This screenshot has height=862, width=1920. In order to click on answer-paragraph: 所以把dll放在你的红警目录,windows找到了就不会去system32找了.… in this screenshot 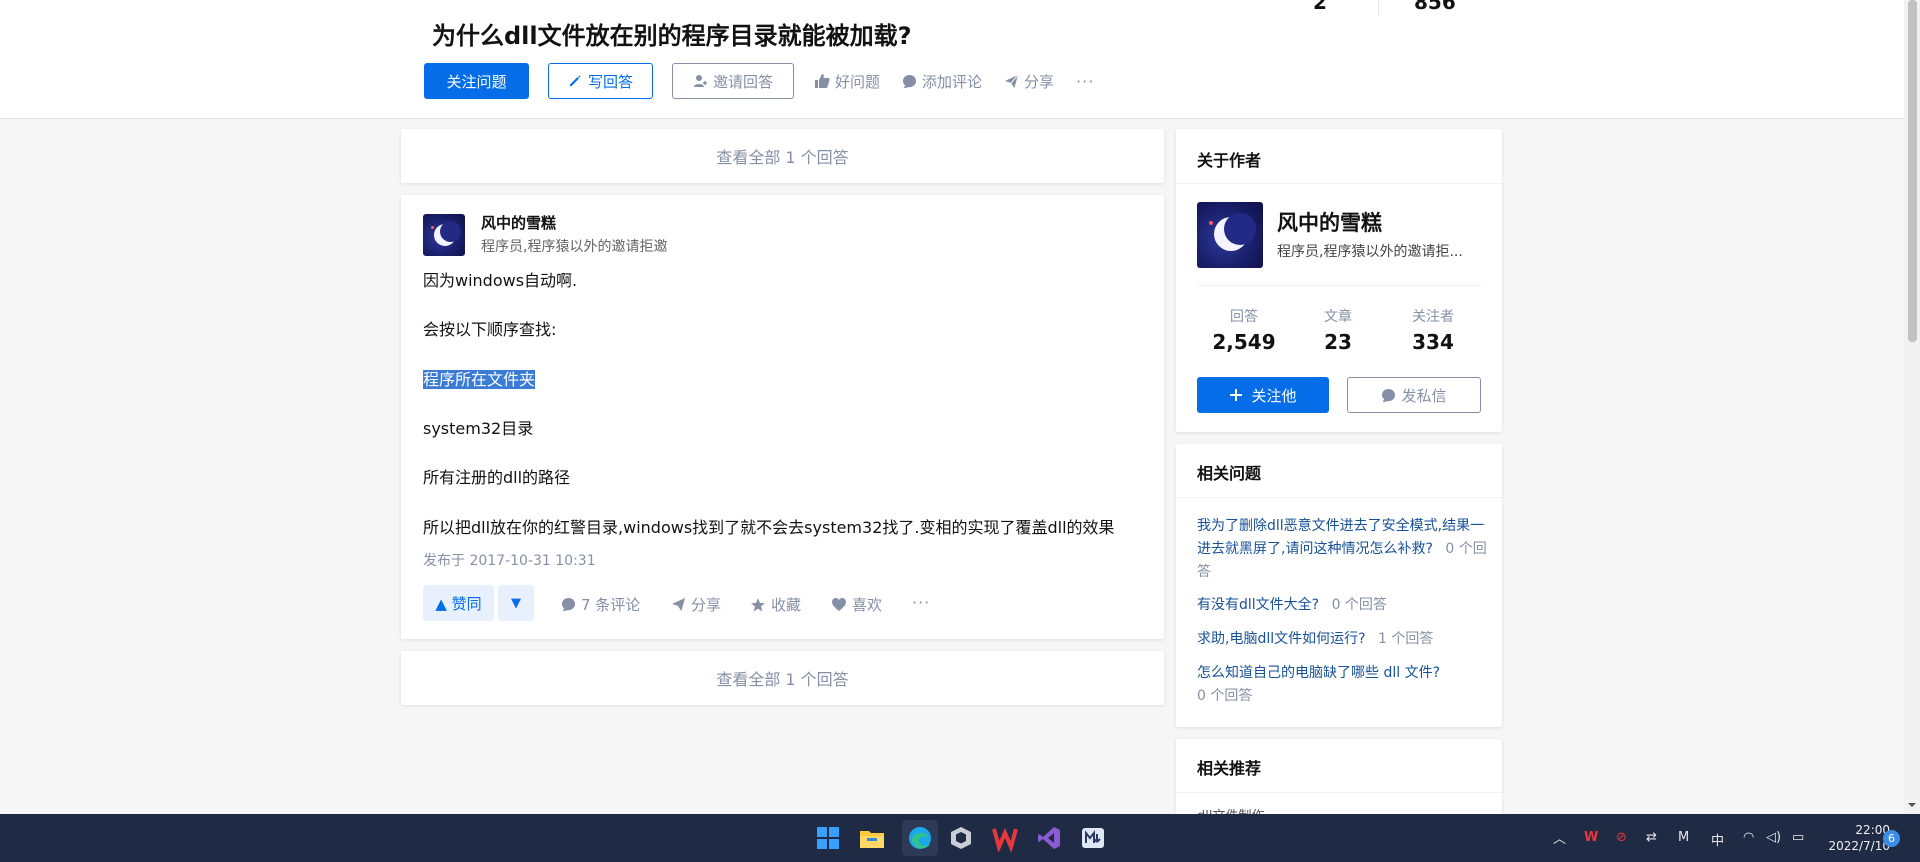, I will do `click(769, 527)`.